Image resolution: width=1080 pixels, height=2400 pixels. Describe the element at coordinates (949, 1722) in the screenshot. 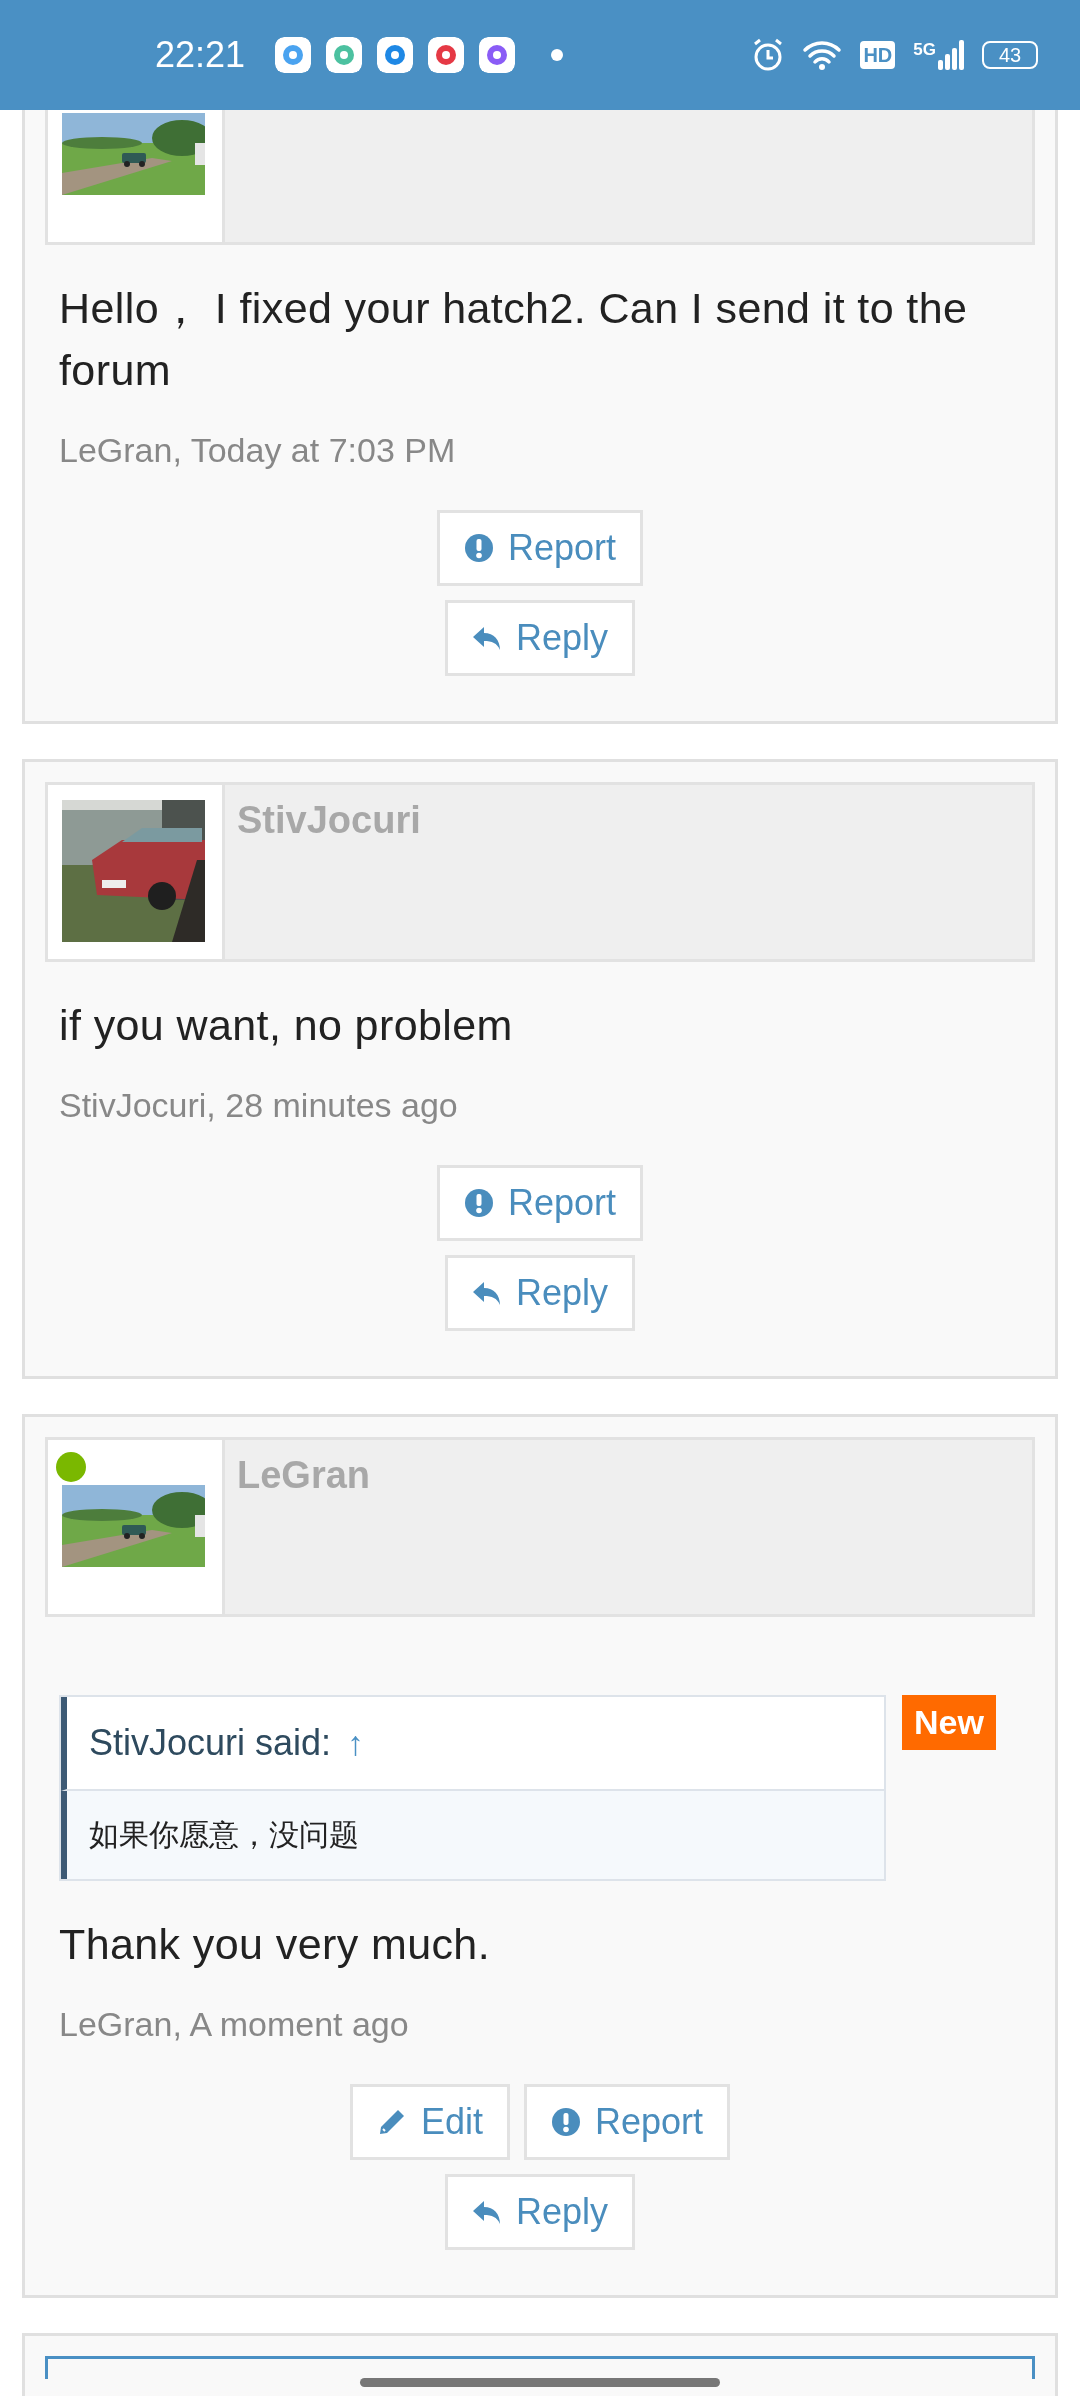

I see `new-badge: New` at that location.